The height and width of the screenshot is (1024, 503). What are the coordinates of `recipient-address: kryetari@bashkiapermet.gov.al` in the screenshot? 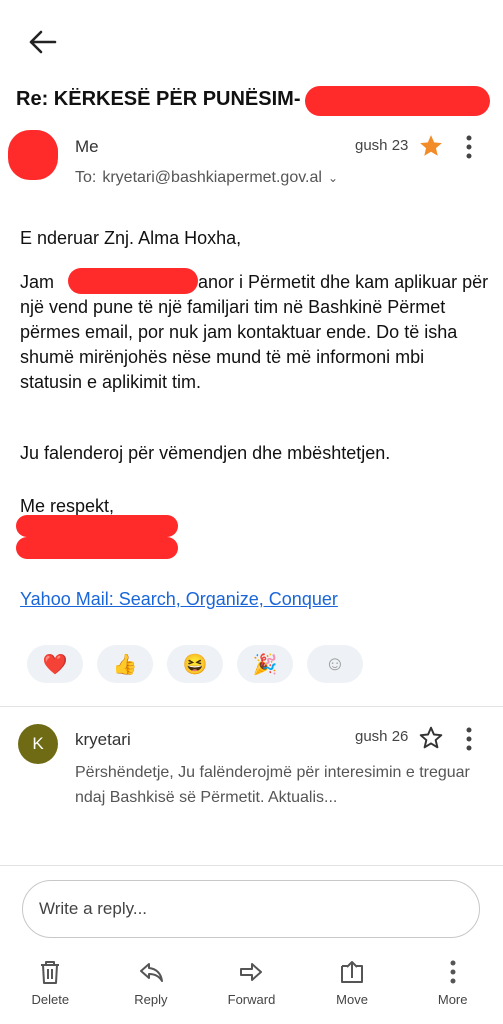 It's located at (212, 177).